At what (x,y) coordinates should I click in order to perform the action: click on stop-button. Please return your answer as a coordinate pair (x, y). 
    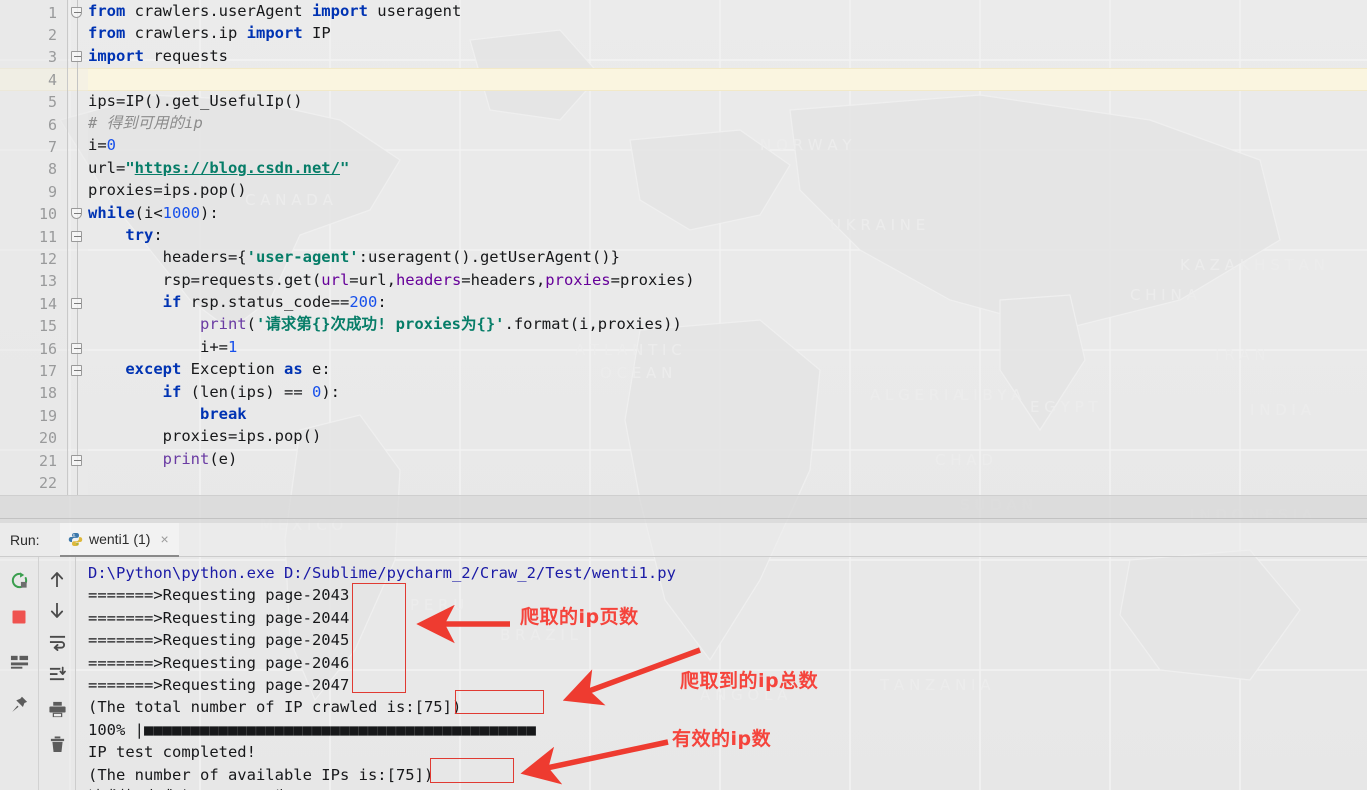
    Looking at the image, I should click on (19, 617).